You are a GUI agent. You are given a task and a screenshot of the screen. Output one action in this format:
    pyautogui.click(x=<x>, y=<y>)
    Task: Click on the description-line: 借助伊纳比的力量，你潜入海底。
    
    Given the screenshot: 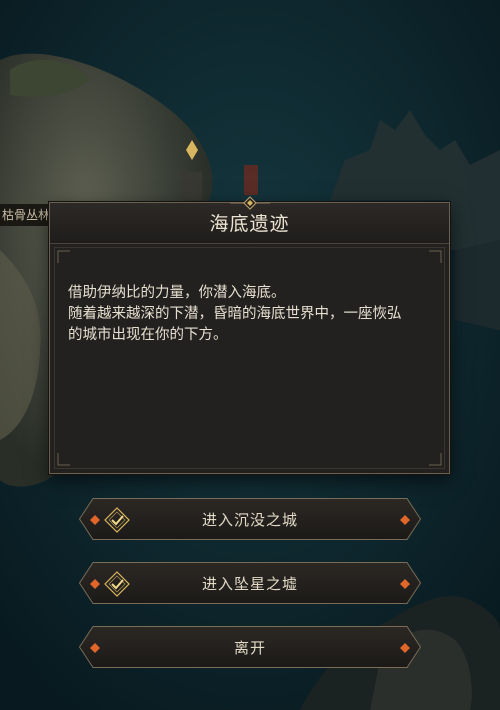 What is the action you would take?
    pyautogui.click(x=177, y=293)
    